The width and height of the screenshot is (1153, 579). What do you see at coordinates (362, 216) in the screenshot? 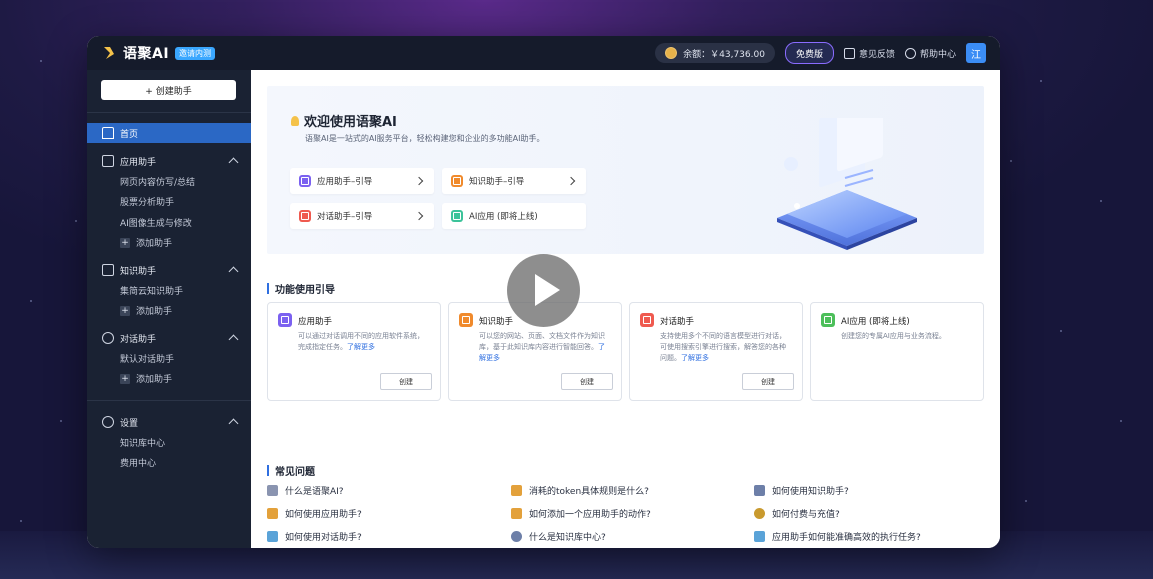
I see `guide-chat-assistant: 对话助手–引导` at bounding box center [362, 216].